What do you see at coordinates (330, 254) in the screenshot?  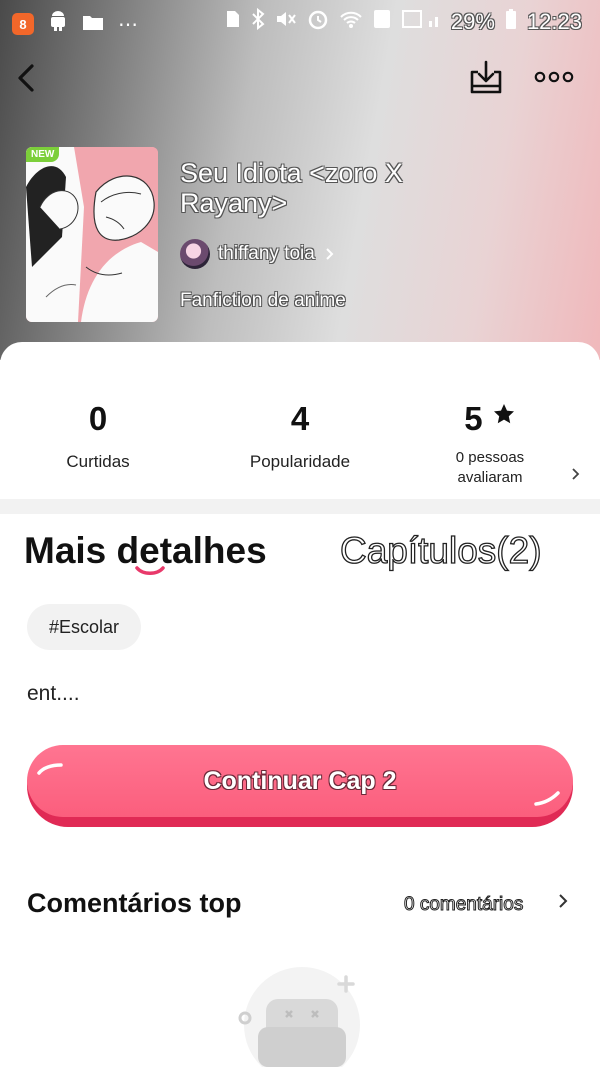 I see `chevron-right-icon` at bounding box center [330, 254].